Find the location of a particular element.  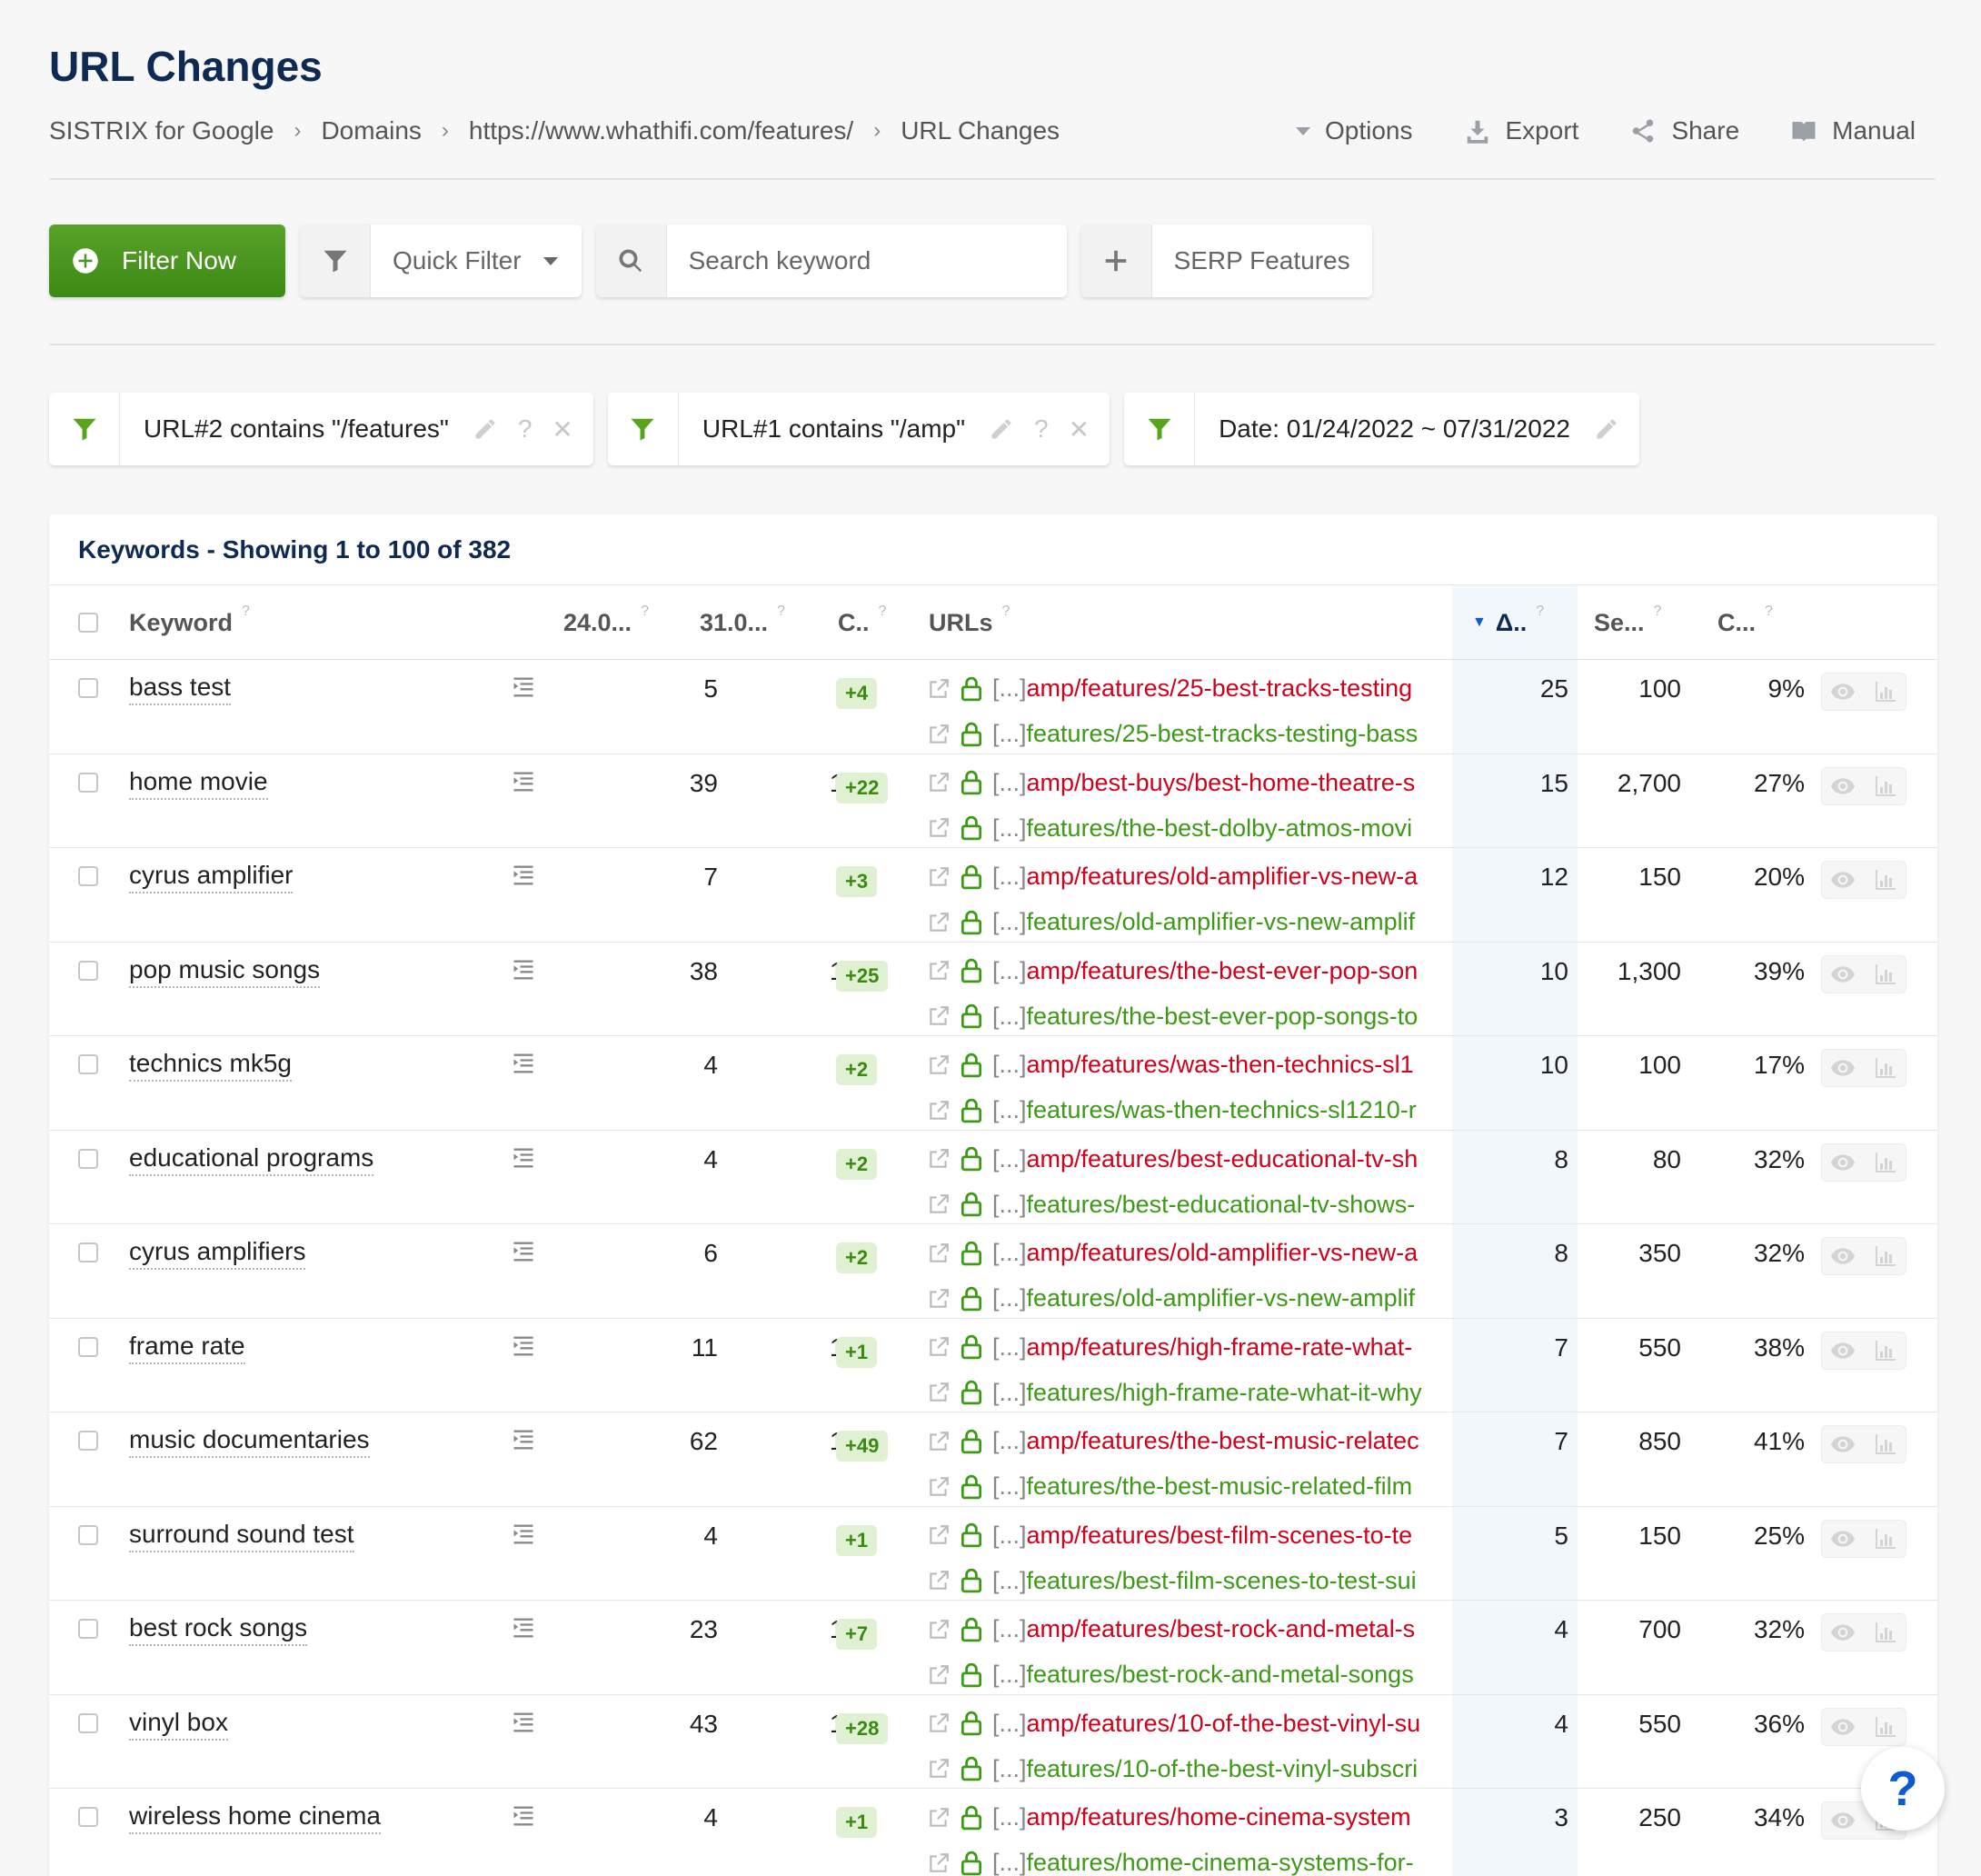

url-new: [...]features/the-best-ever-pop-songs-to is located at coordinates (1210, 1017).